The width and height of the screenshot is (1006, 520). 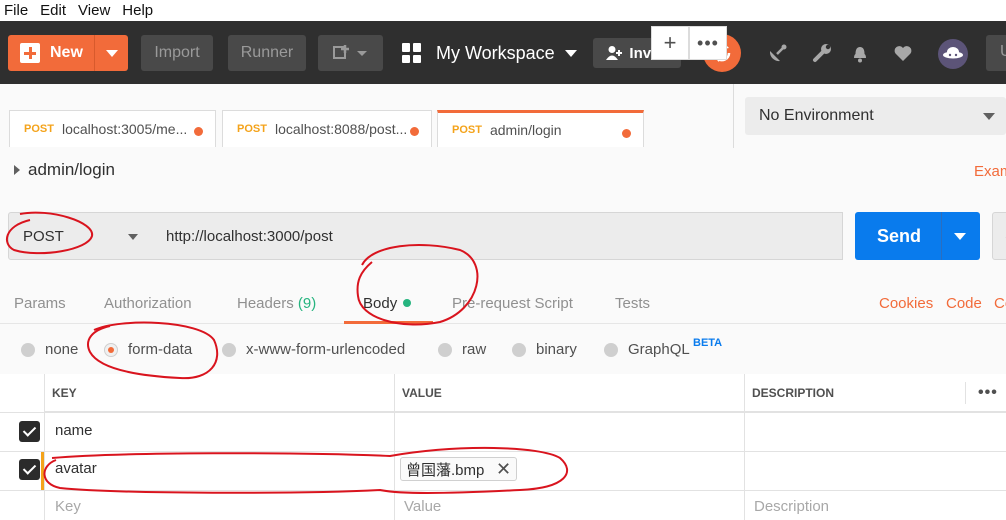 I want to click on radio-selected-icon, so click(x=111, y=349).